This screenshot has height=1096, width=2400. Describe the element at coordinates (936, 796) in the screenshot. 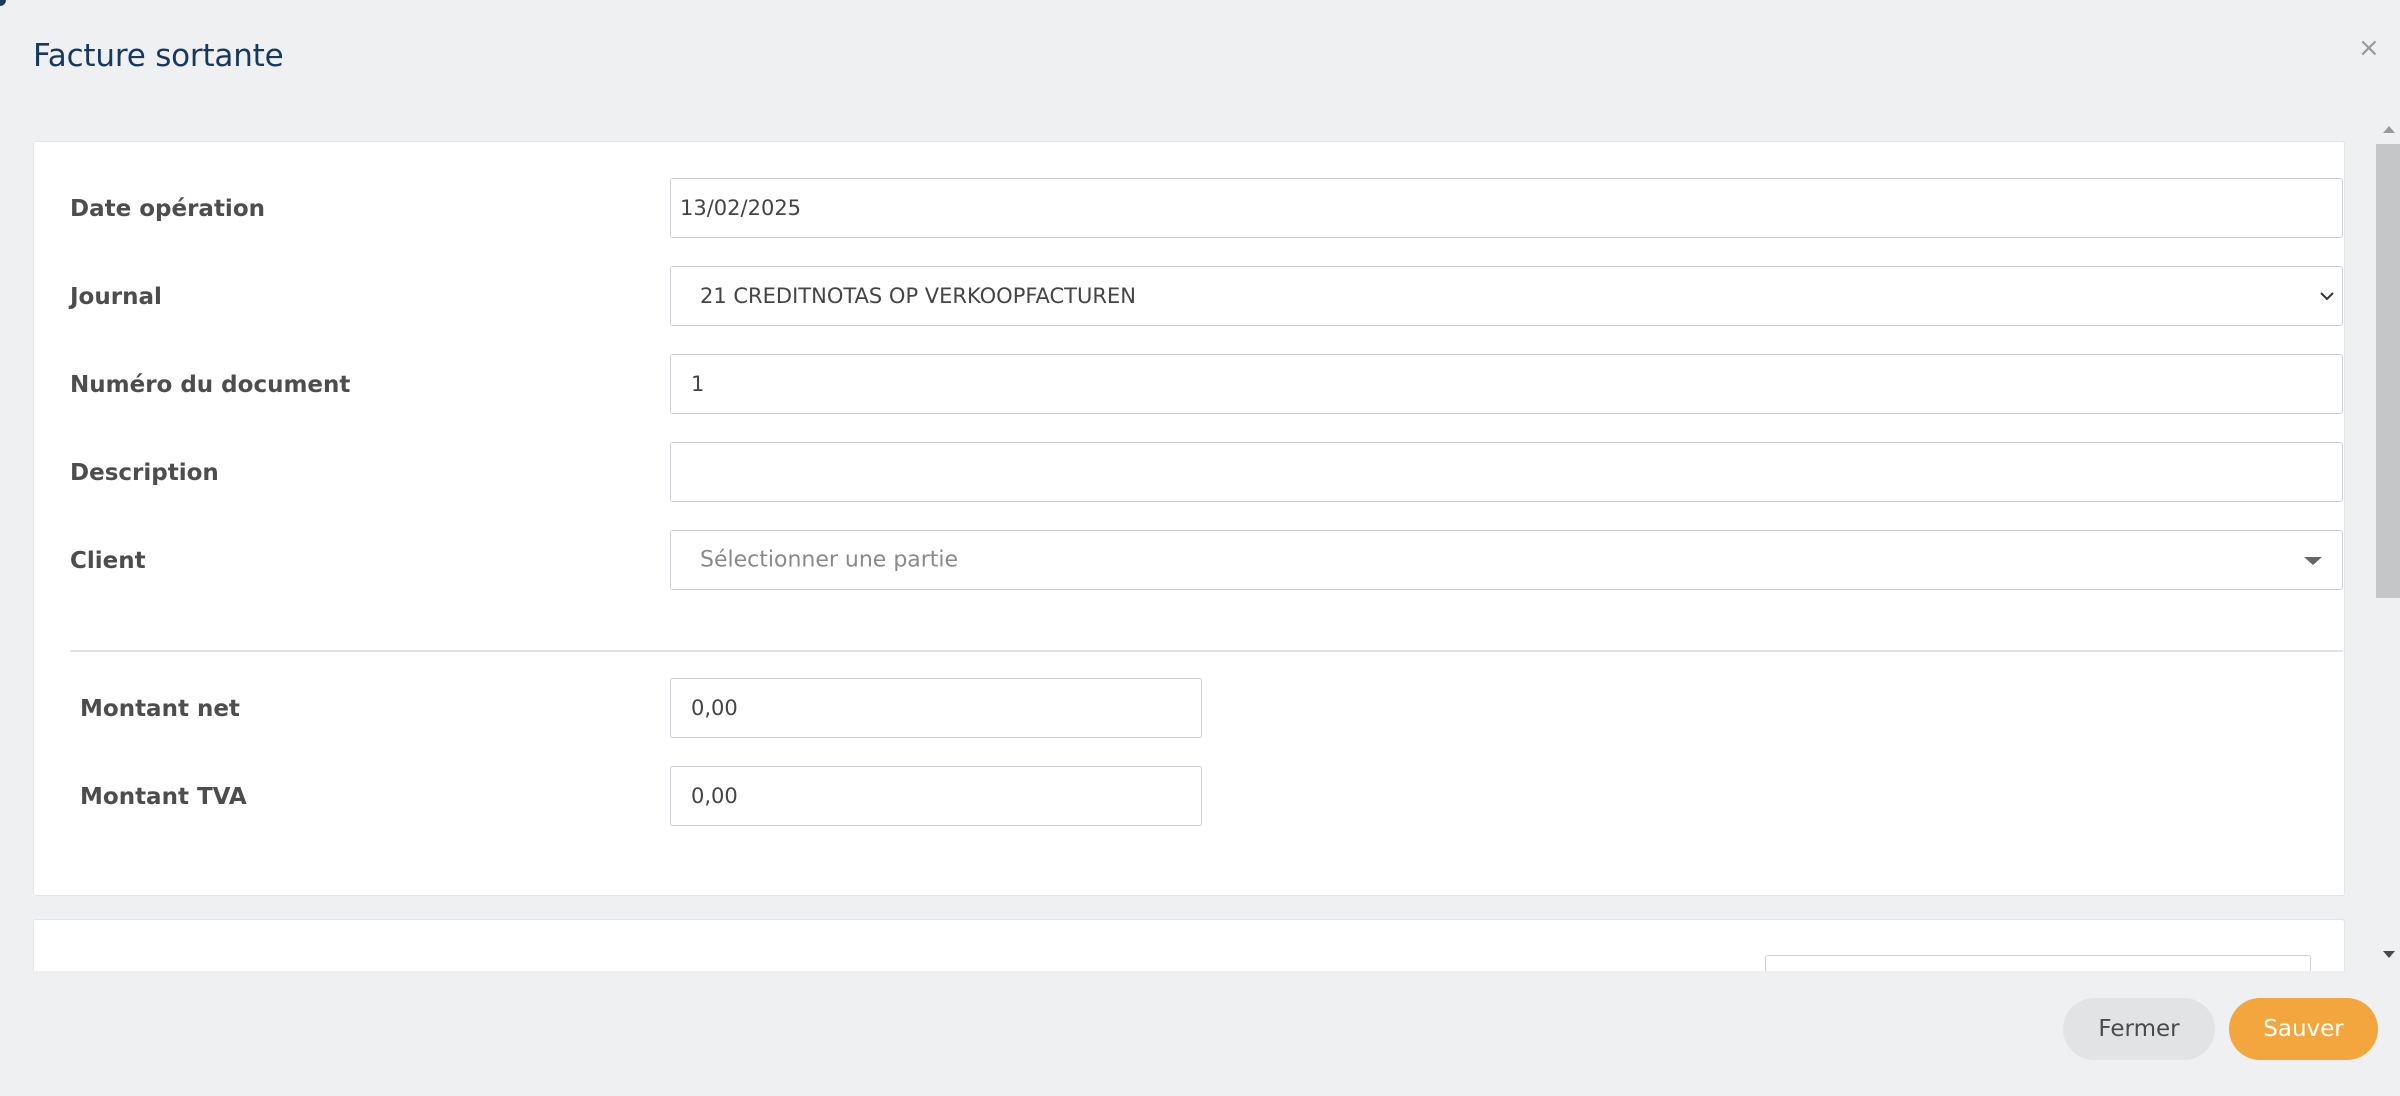

I see `vat-amount-input` at that location.